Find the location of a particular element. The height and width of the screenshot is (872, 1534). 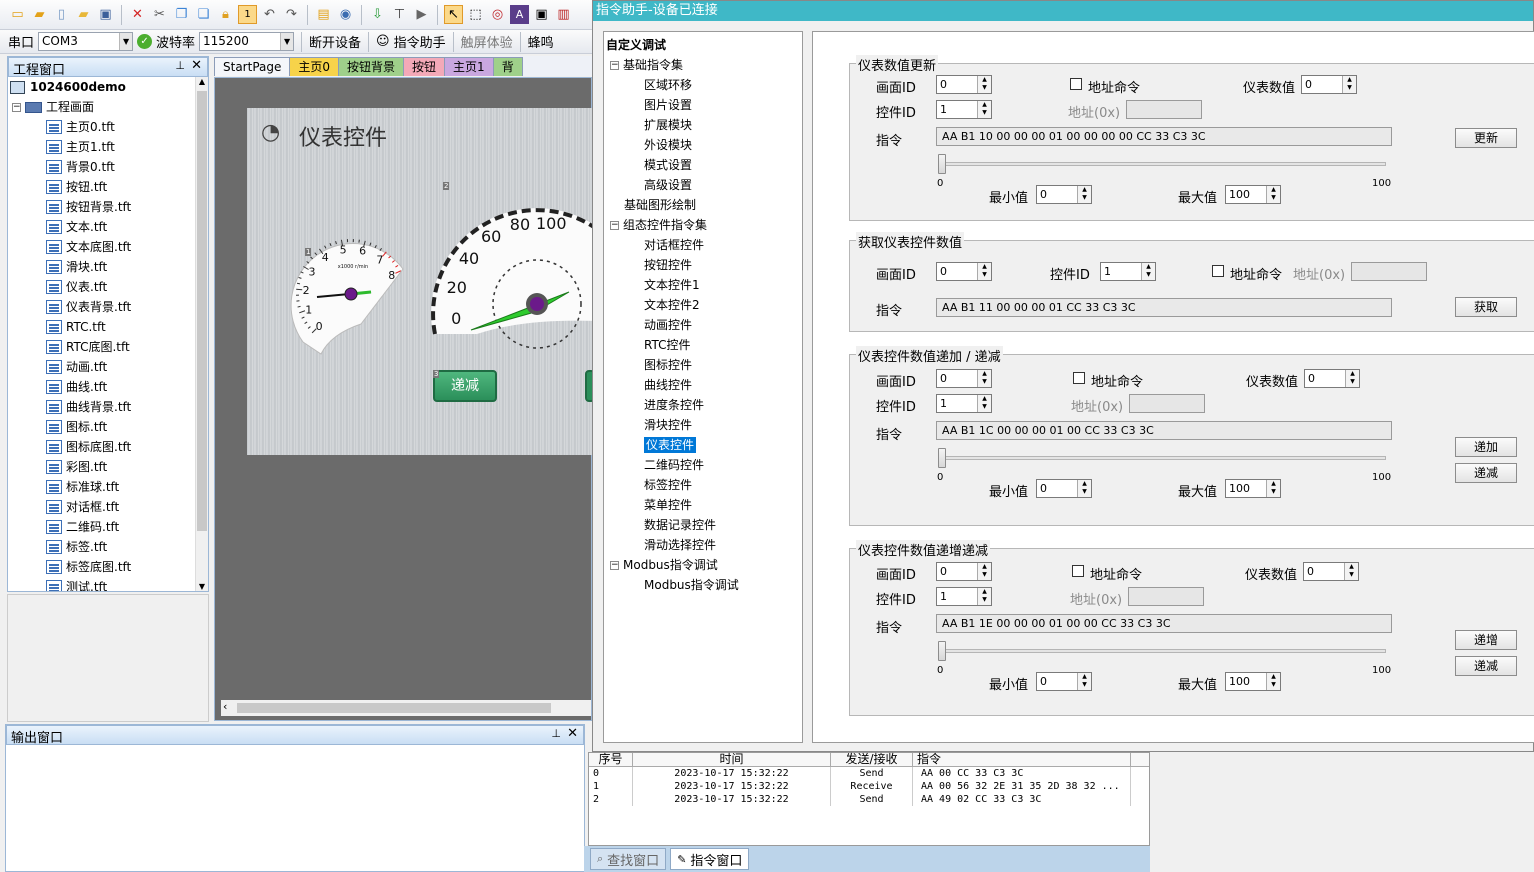

nav-item: 文本控件2 is located at coordinates (703, 305).